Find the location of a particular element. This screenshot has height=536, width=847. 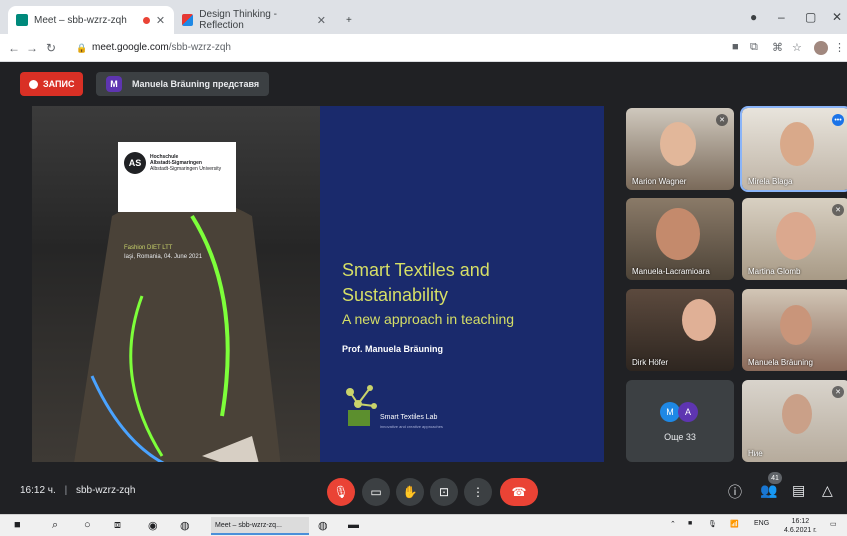

presenting-chip: M Manuela Bräuning представя is located at coordinates (183, 84).